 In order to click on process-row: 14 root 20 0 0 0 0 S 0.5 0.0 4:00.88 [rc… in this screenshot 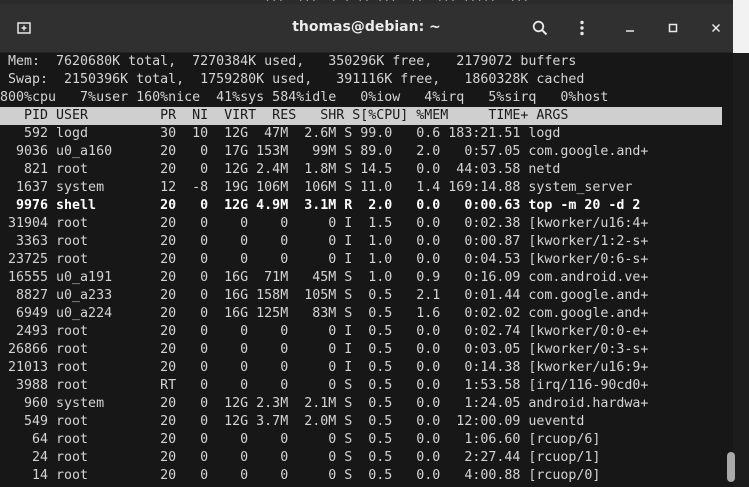, I will do `click(300, 475)`.